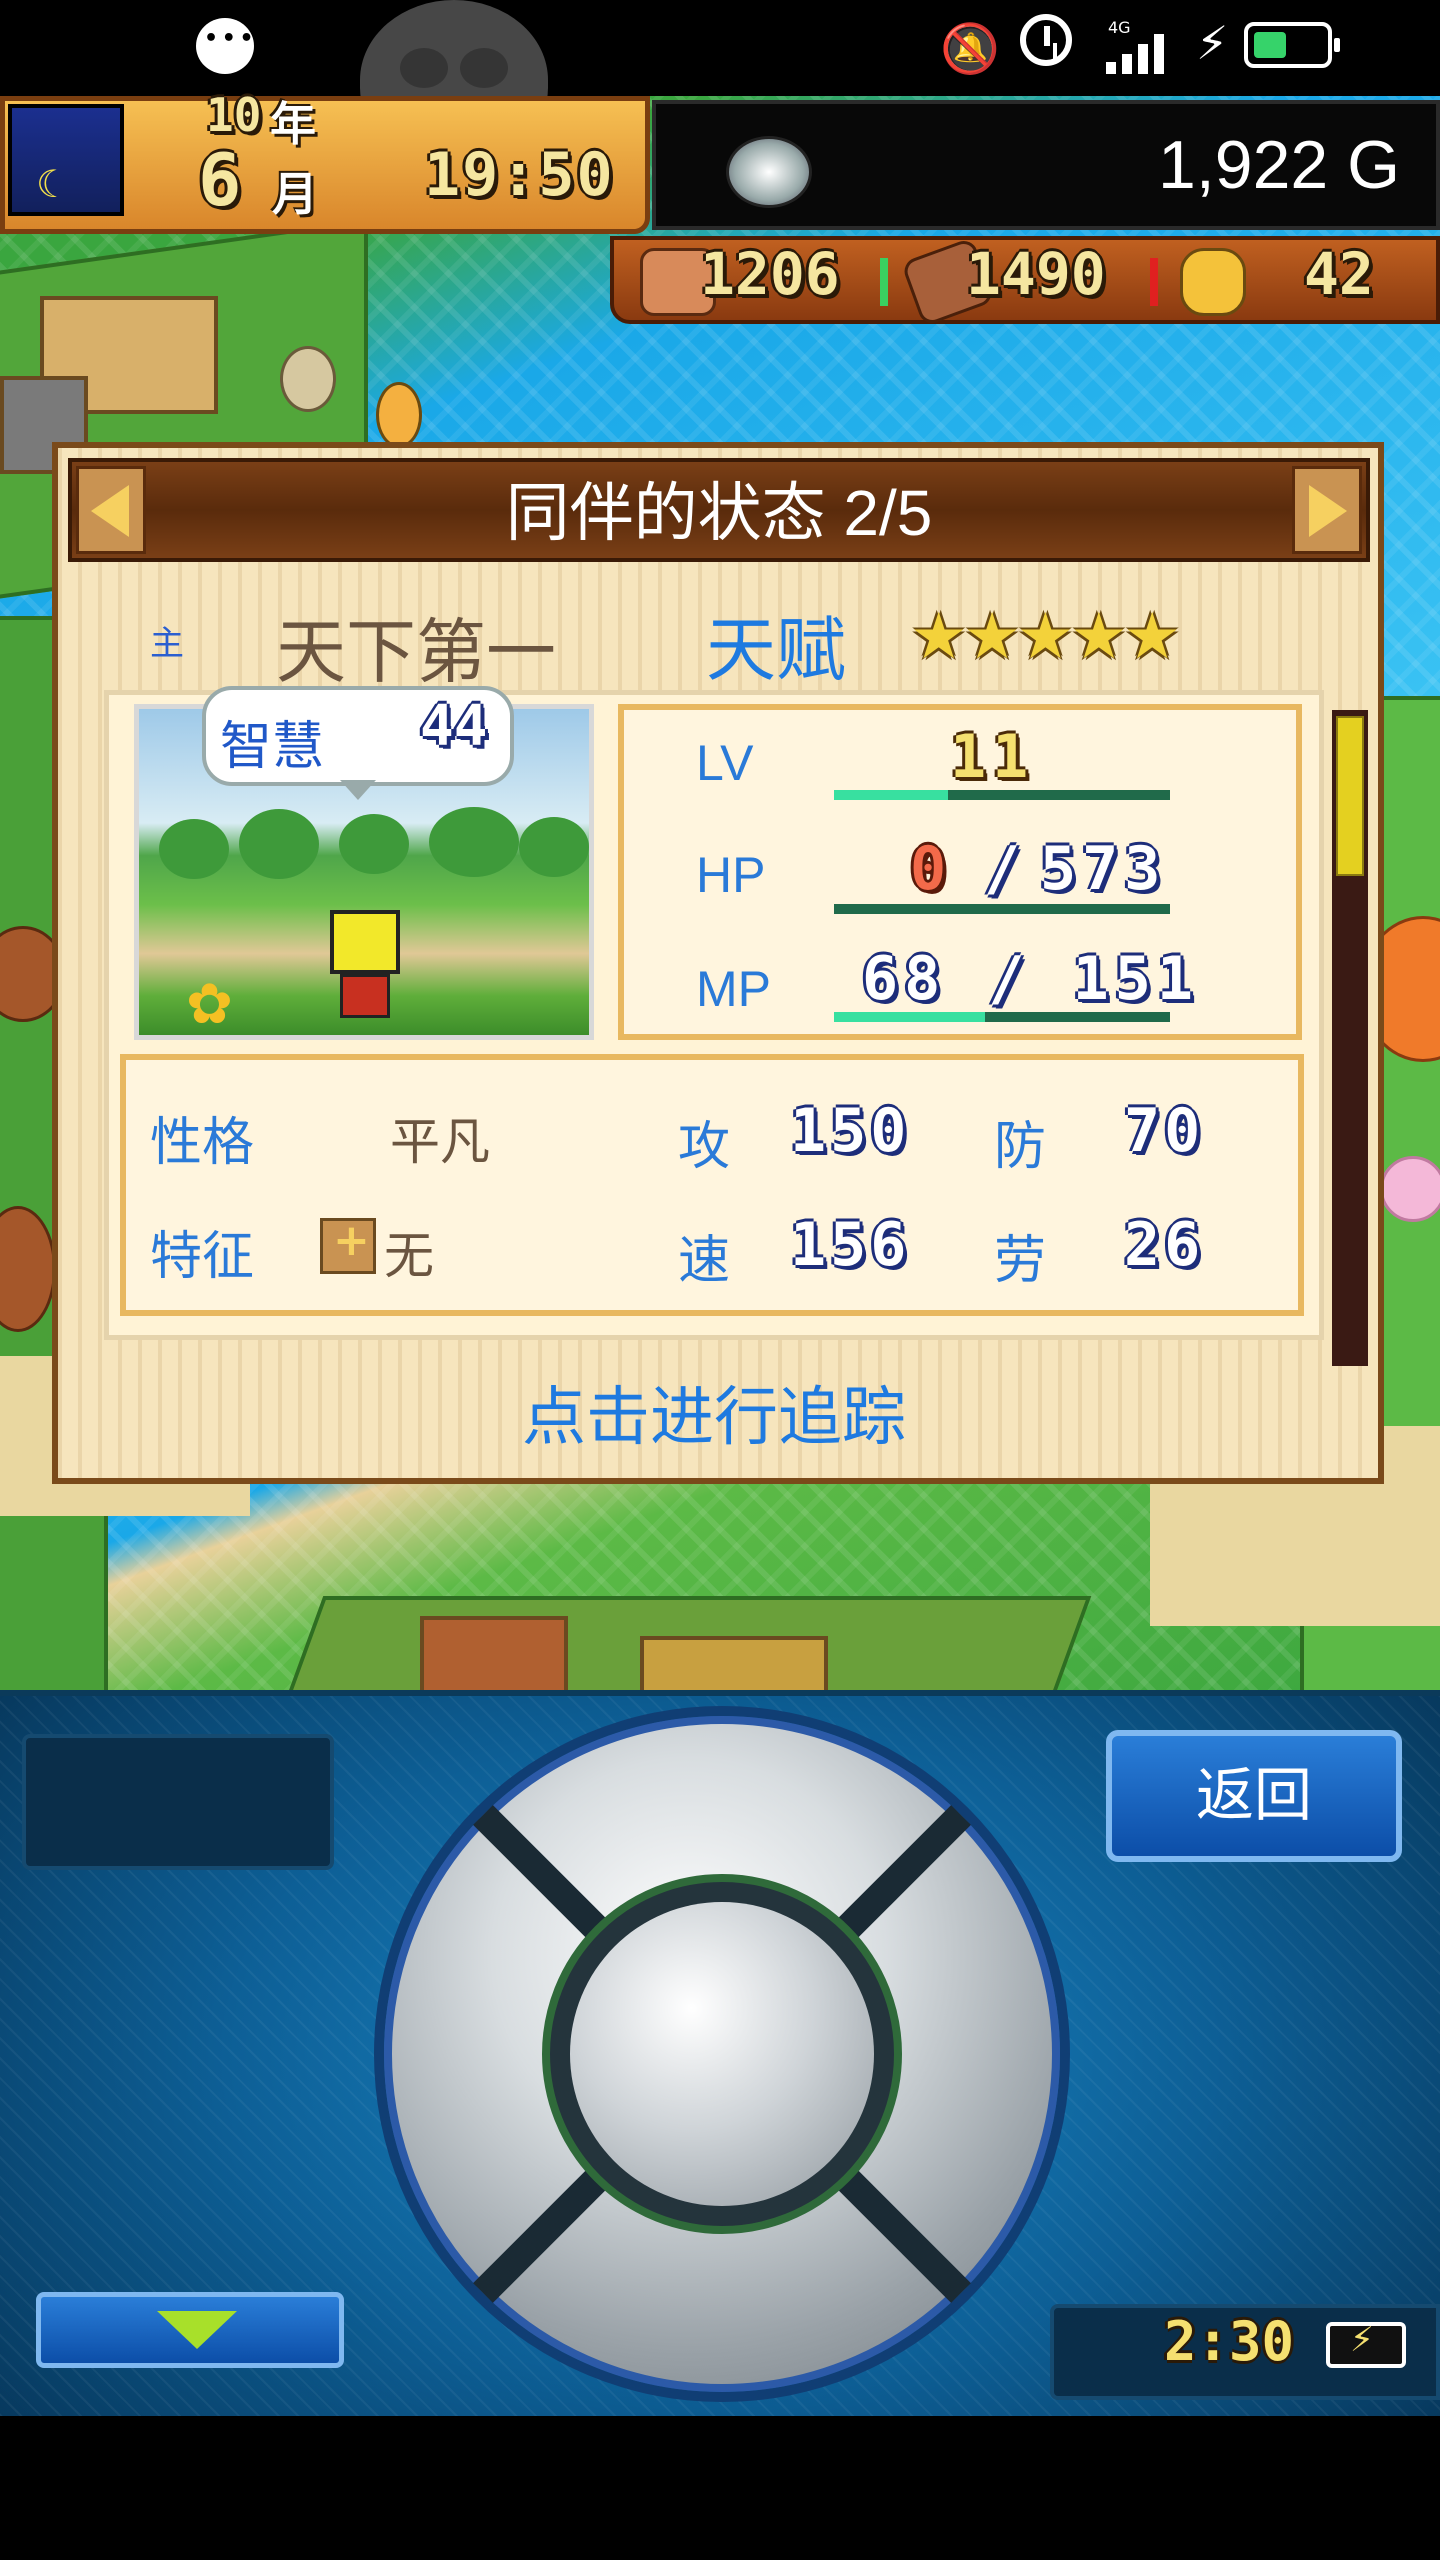 The height and width of the screenshot is (2560, 1440). I want to click on lv-progress-fill, so click(891, 795).